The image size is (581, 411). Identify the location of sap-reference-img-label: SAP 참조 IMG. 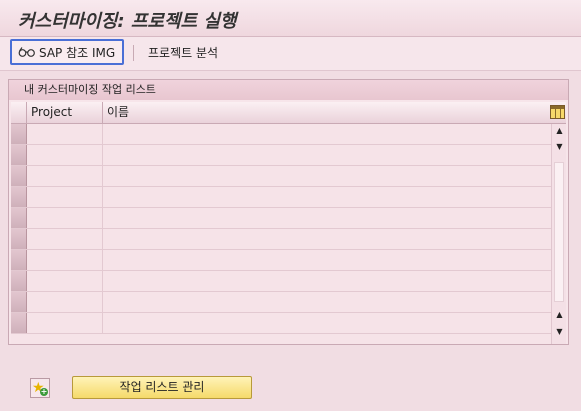
(77, 52).